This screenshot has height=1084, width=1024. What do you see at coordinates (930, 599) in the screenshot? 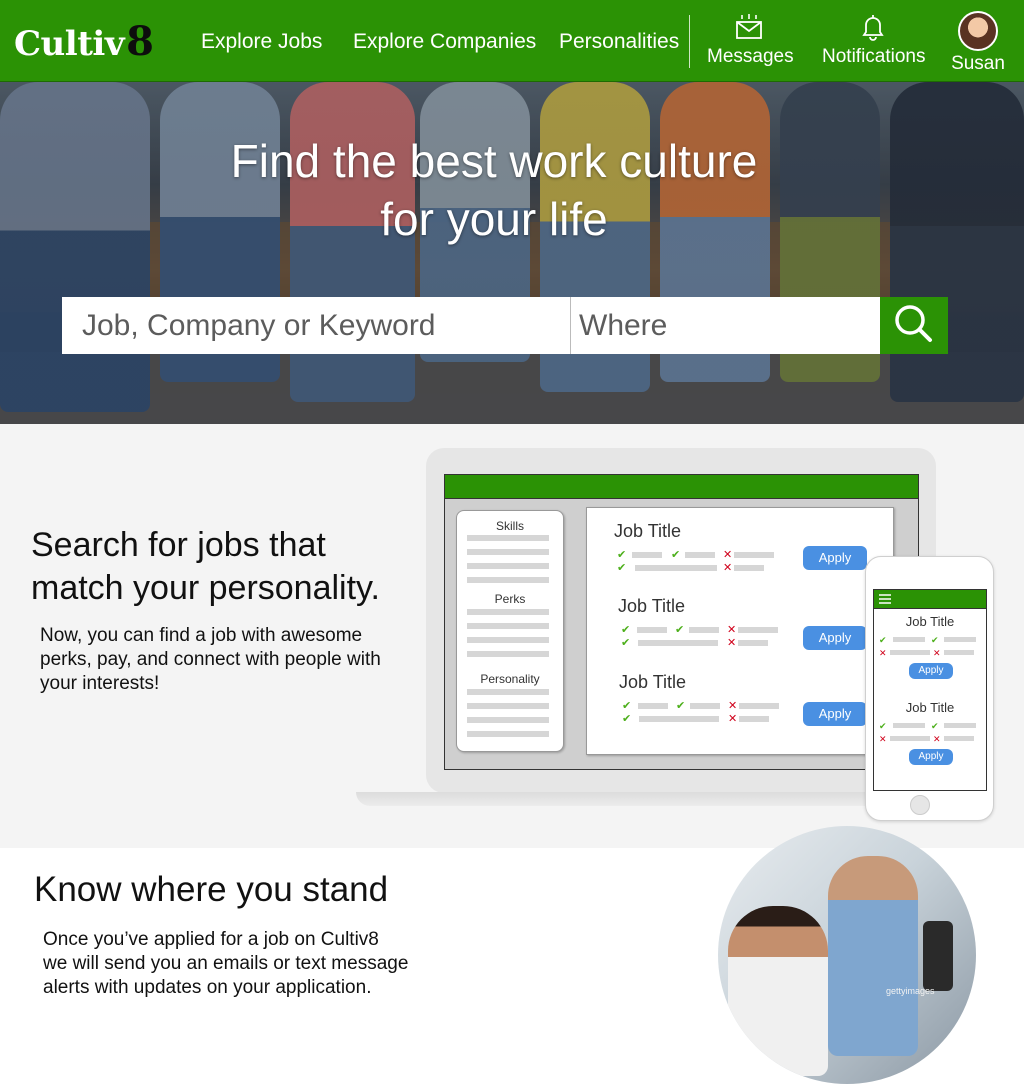
I see `phone-header-bar` at bounding box center [930, 599].